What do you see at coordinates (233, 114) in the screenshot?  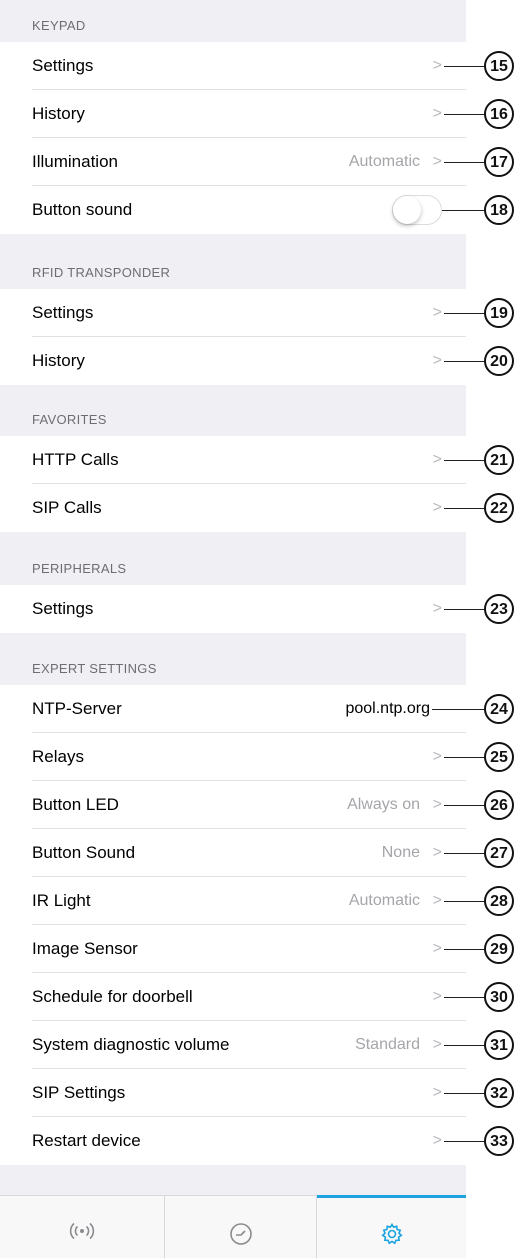 I see `row-keypad-history: History >` at bounding box center [233, 114].